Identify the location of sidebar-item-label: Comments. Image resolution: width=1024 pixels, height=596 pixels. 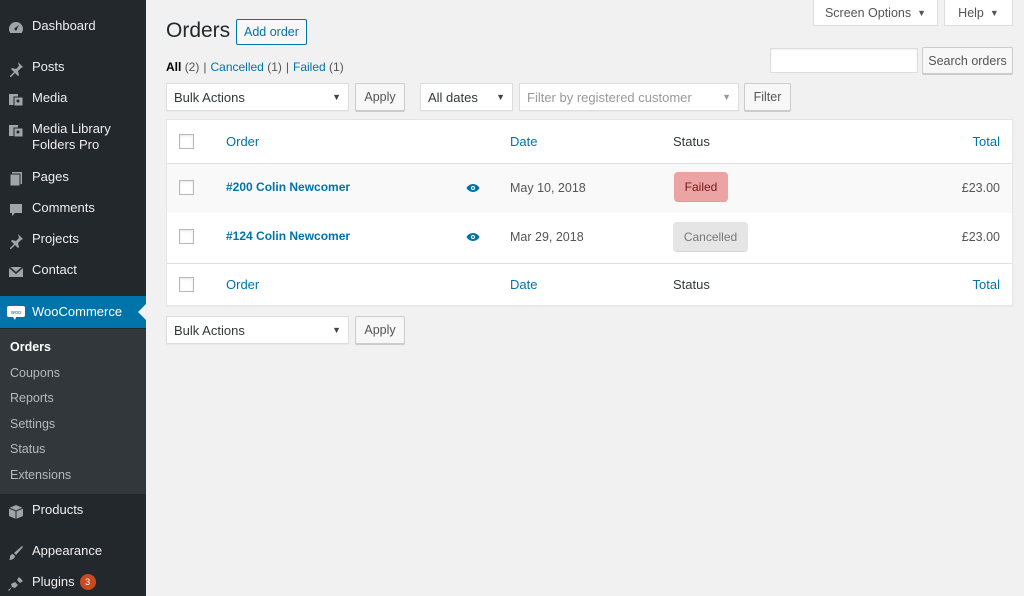
(63, 207).